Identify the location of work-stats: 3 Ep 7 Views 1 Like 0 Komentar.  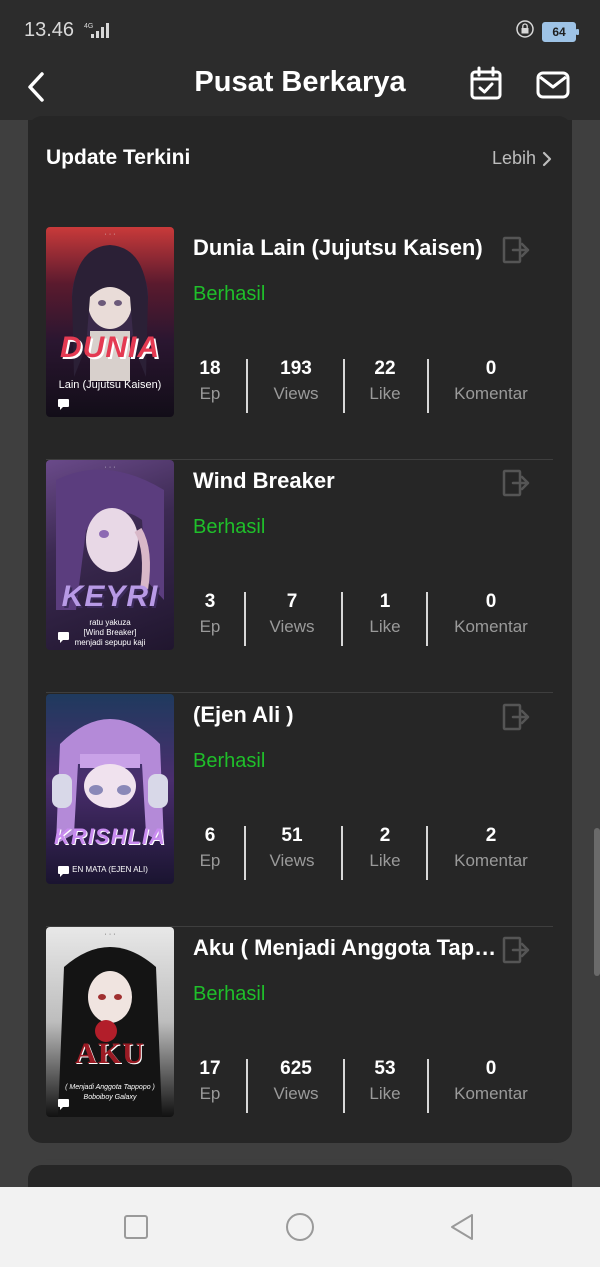
(373, 619).